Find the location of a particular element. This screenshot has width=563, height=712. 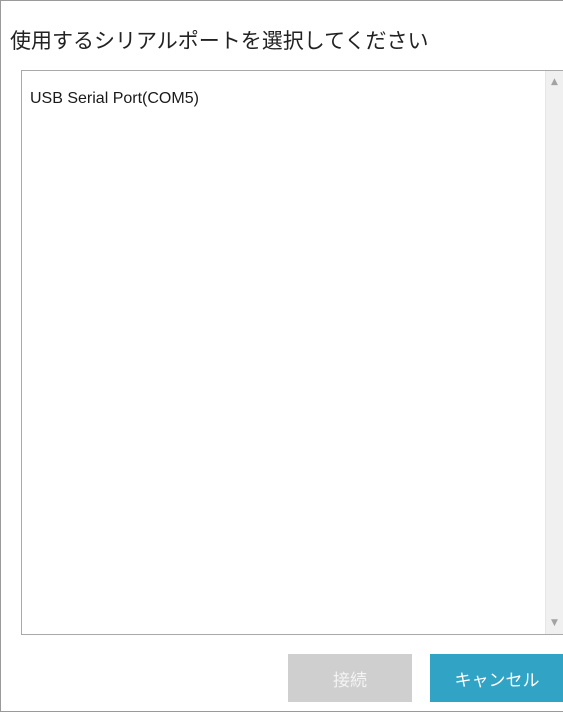

cancel-button: キャンセル is located at coordinates (496, 678).